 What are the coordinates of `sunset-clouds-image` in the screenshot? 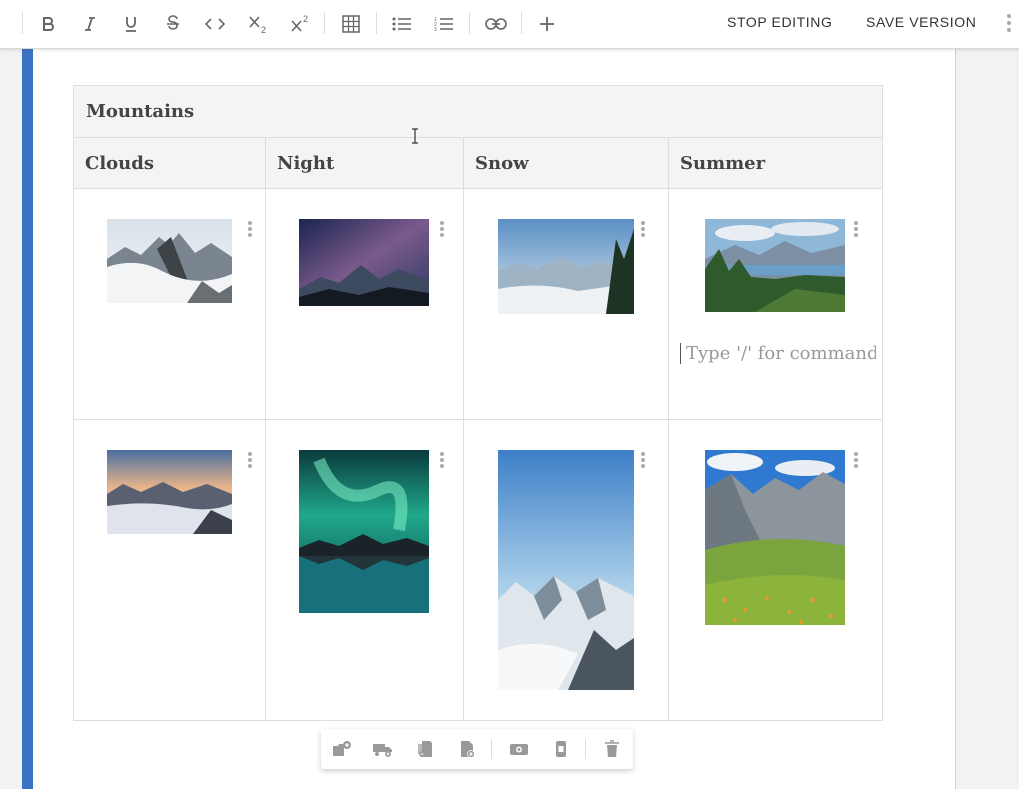 It's located at (169, 492).